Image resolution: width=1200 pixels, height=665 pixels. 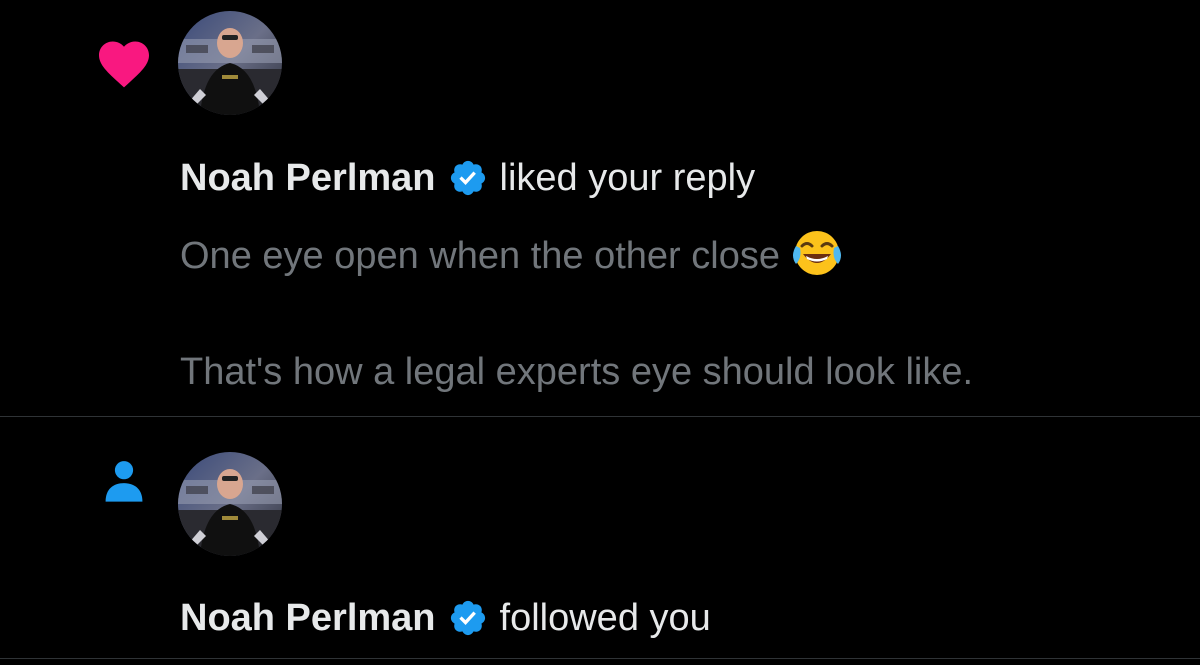 I want to click on person-icon, so click(x=124, y=481).